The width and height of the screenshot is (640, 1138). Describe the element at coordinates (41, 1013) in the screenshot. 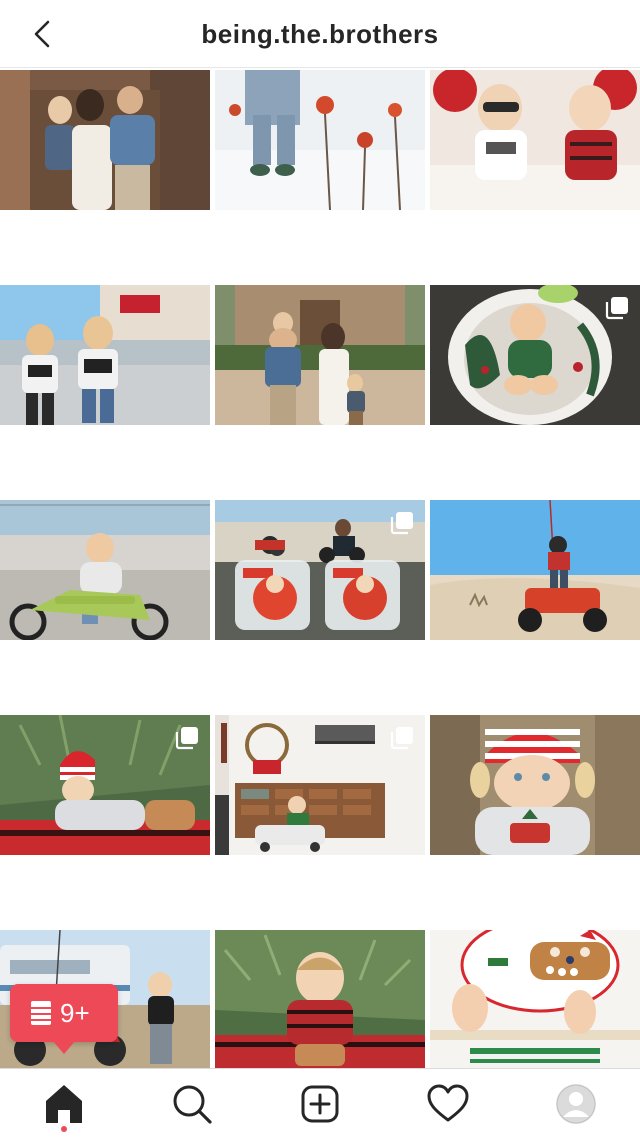

I see `activity-list-icon` at that location.